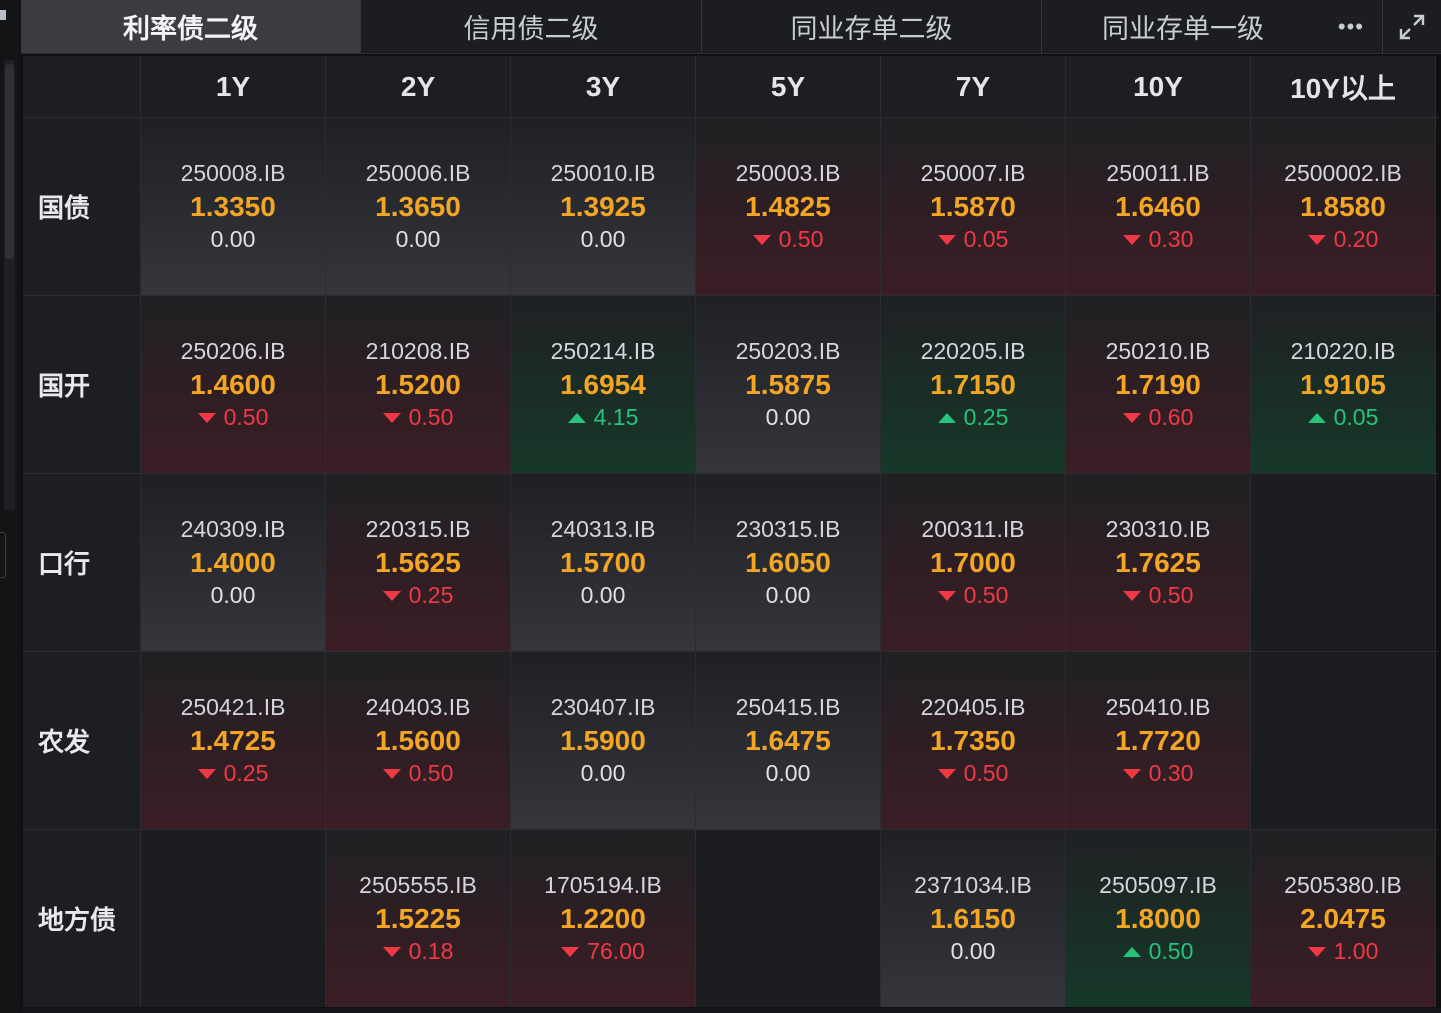  I want to click on bond-yield: 1.3650, so click(418, 206).